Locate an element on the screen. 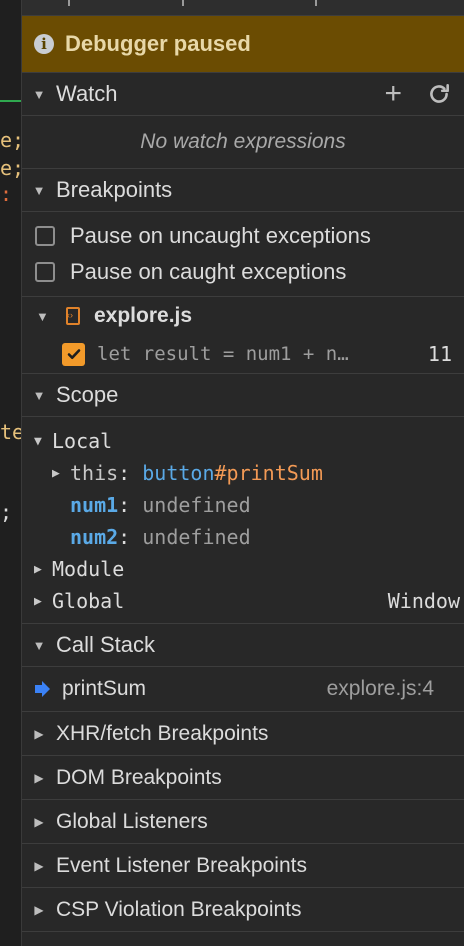  section-title: XHR/fetch Breakpoints is located at coordinates (162, 733).